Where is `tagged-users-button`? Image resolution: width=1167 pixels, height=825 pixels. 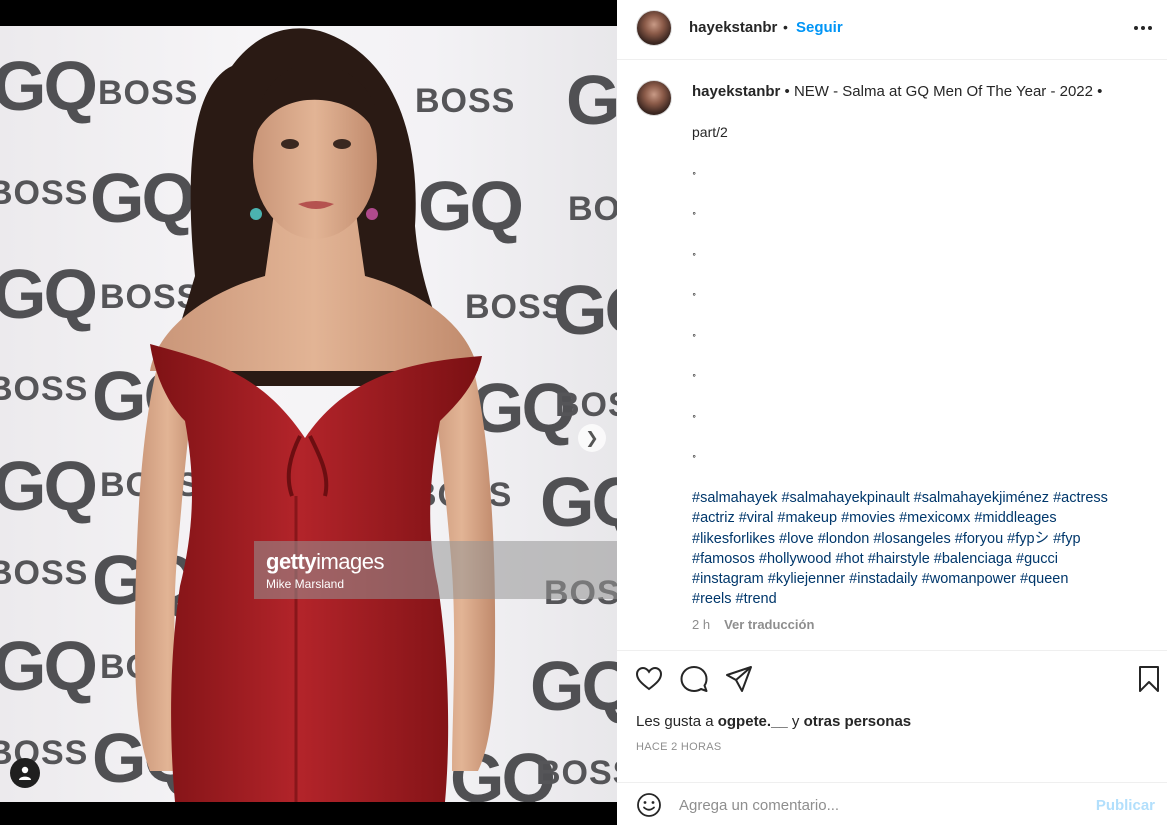
tagged-users-button is located at coordinates (25, 773).